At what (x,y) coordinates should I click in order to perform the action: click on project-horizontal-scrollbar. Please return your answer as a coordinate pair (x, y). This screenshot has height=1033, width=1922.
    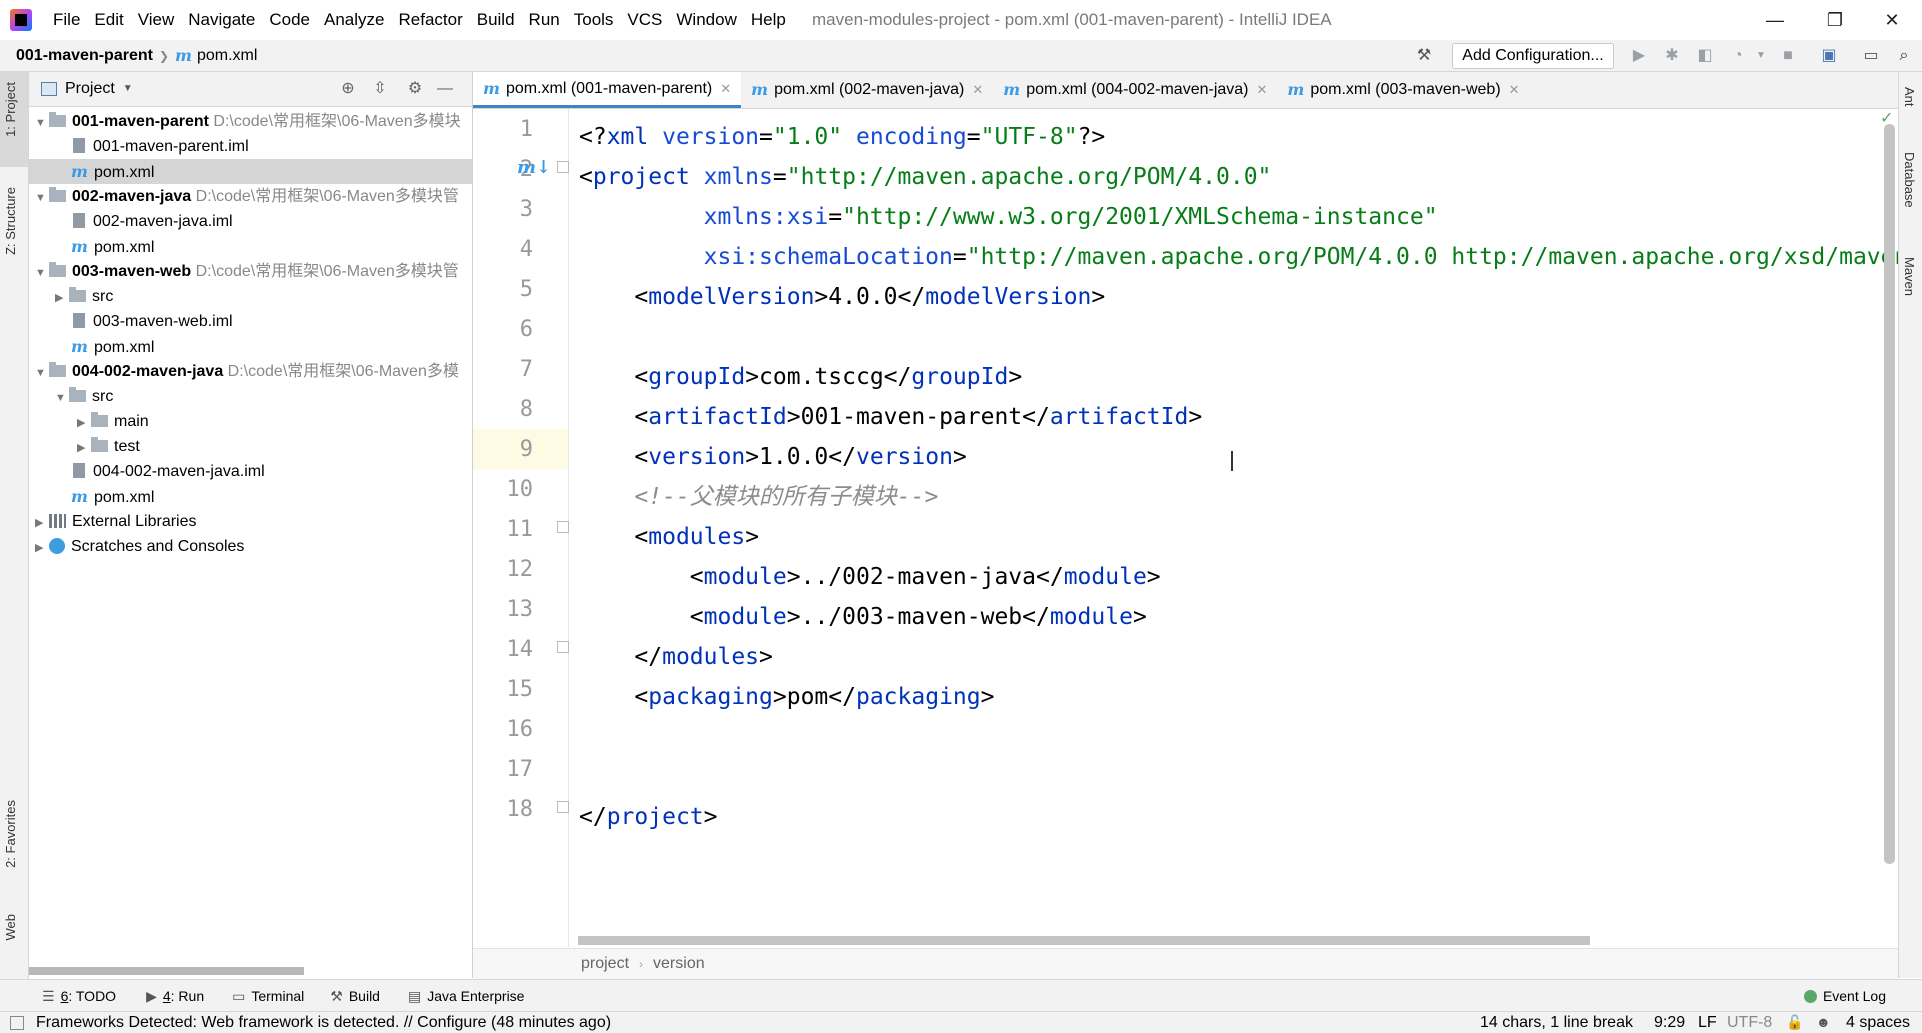
    Looking at the image, I should click on (166, 971).